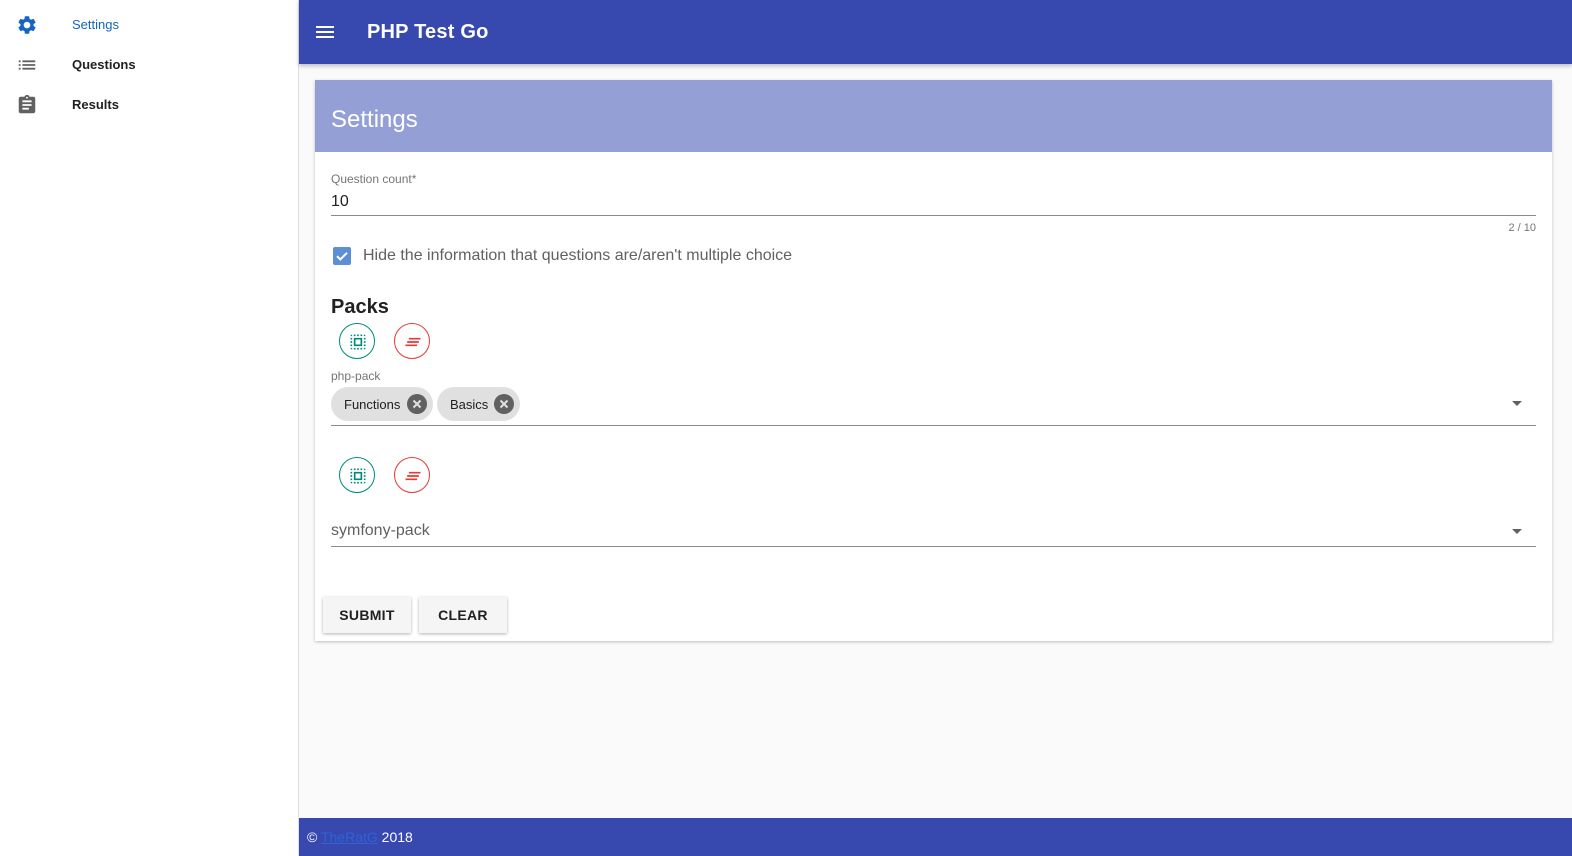  I want to click on footer-text: © TheRatG 2018, so click(360, 837).